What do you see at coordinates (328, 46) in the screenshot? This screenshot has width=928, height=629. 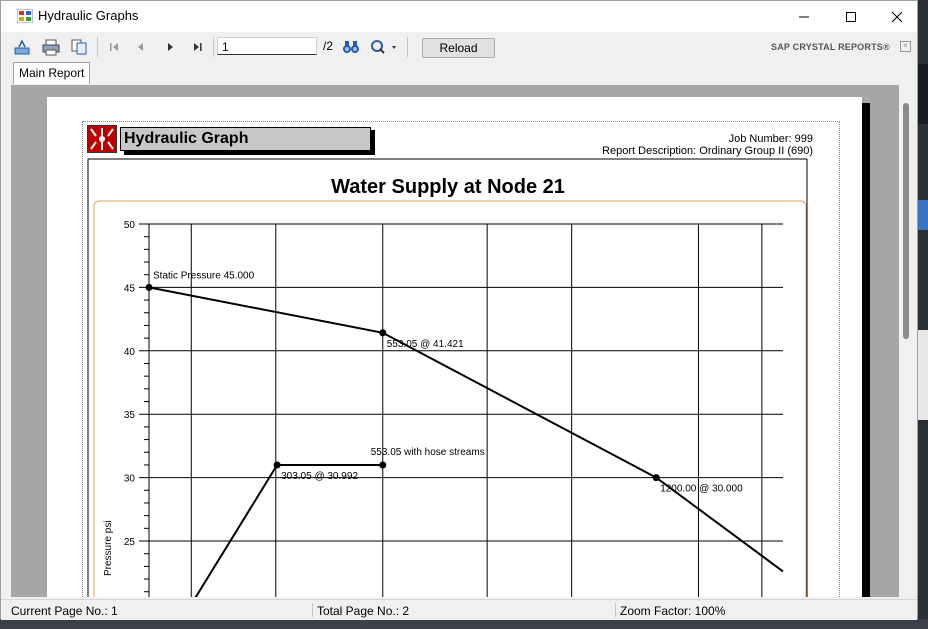 I see `page-total-label: /2` at bounding box center [328, 46].